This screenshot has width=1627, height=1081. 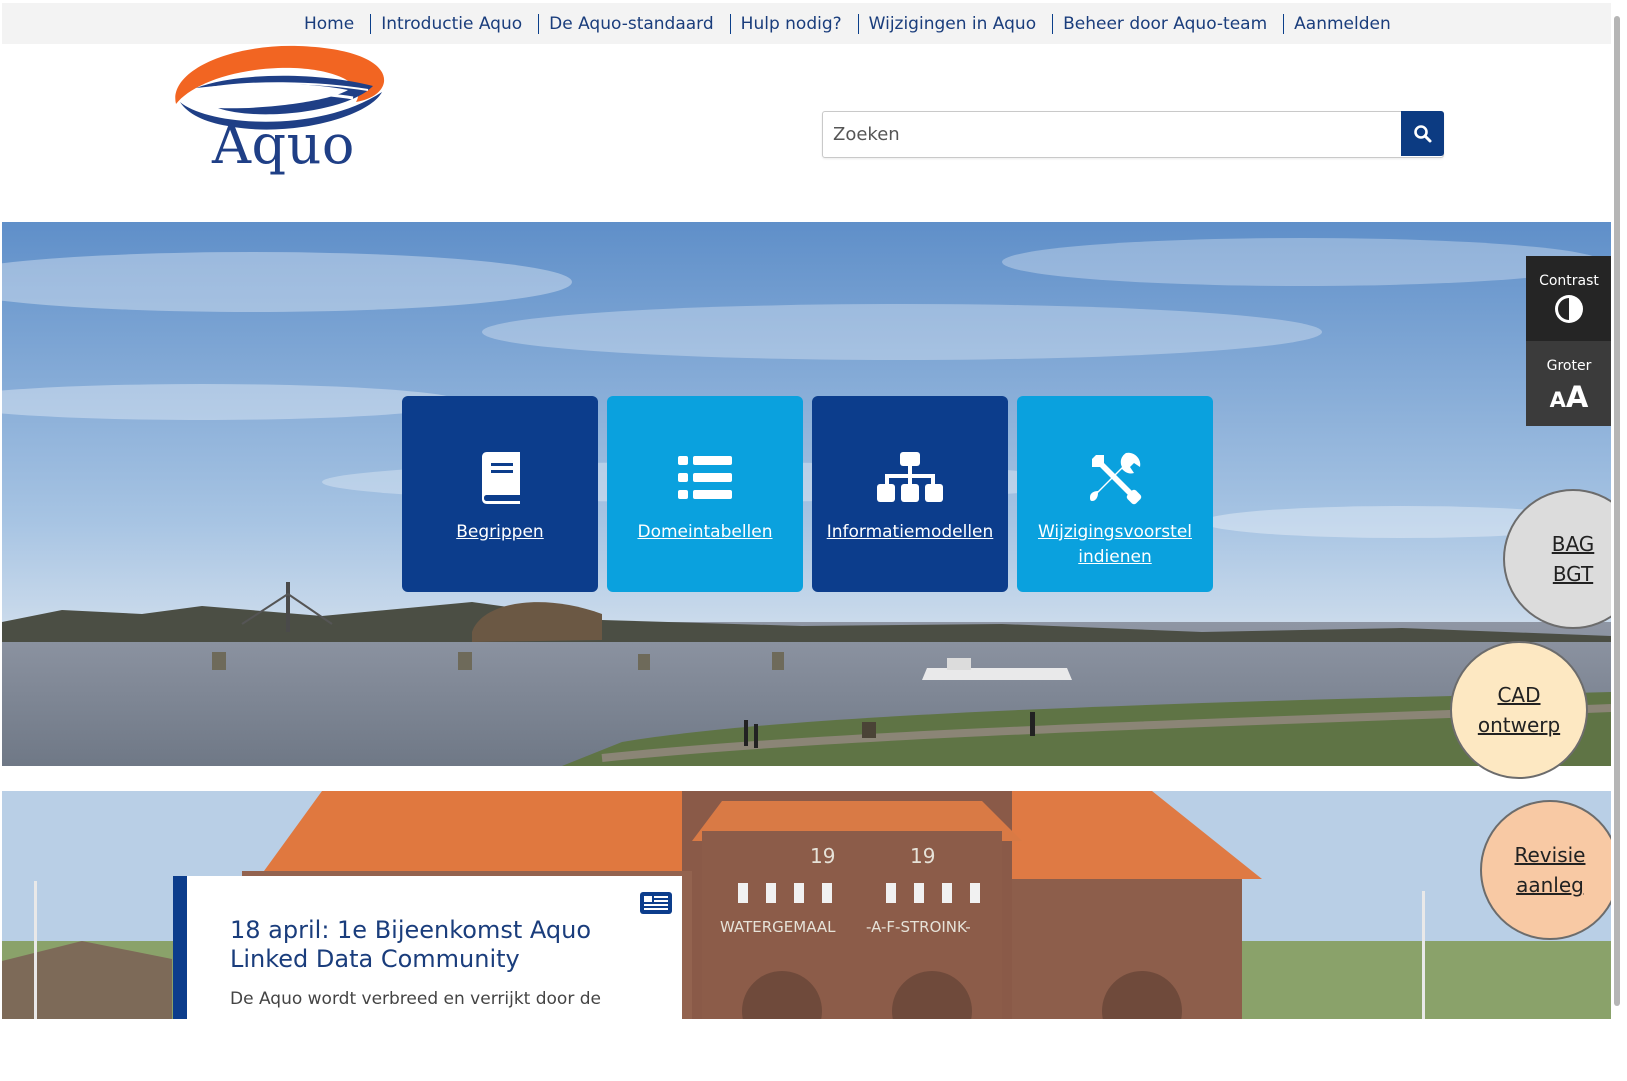 What do you see at coordinates (1115, 478) in the screenshot?
I see `tools-icon` at bounding box center [1115, 478].